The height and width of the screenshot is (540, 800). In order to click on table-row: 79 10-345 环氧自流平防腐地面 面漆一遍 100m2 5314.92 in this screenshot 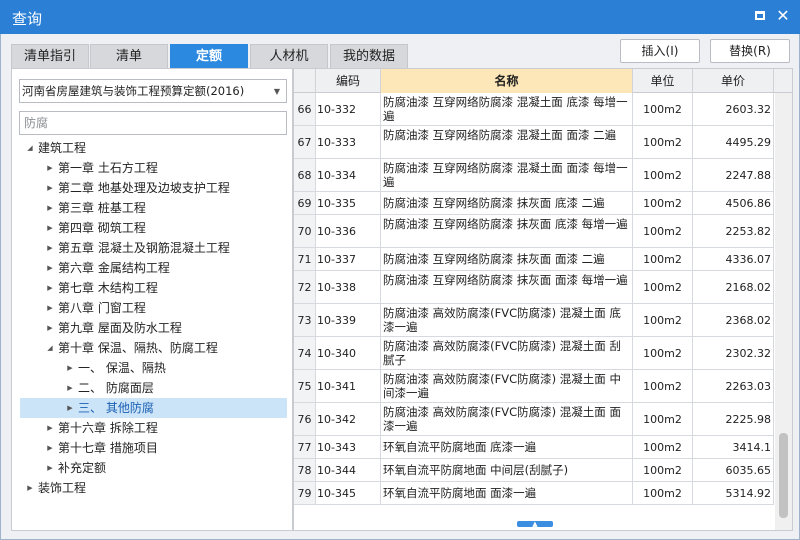, I will do `click(534, 493)`.